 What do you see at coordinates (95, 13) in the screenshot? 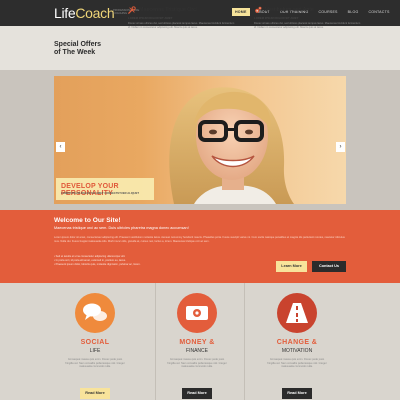
I see `logo-accent: Coach` at bounding box center [95, 13].